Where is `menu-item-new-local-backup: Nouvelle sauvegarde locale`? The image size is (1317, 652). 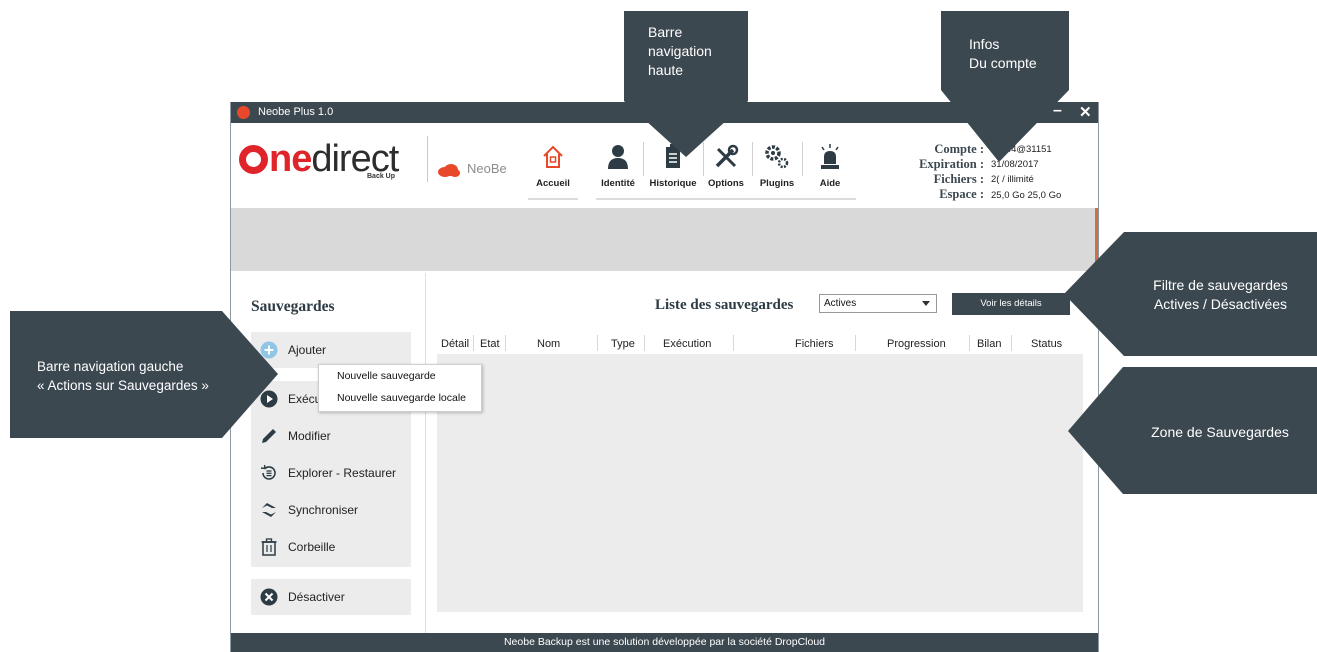 menu-item-new-local-backup: Nouvelle sauvegarde locale is located at coordinates (401, 398).